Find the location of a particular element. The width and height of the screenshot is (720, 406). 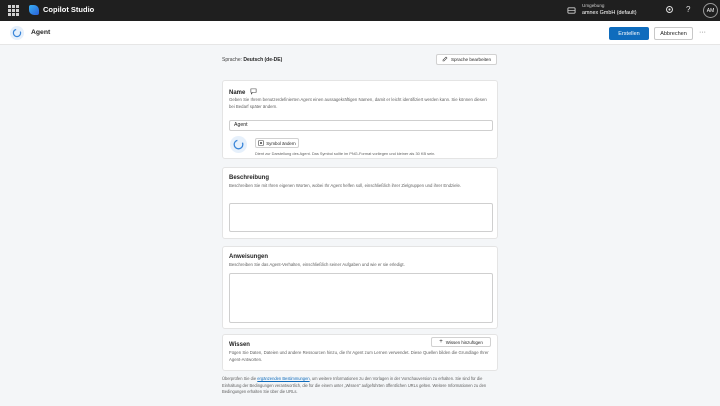

language-label: Sprache: is located at coordinates (232, 60).